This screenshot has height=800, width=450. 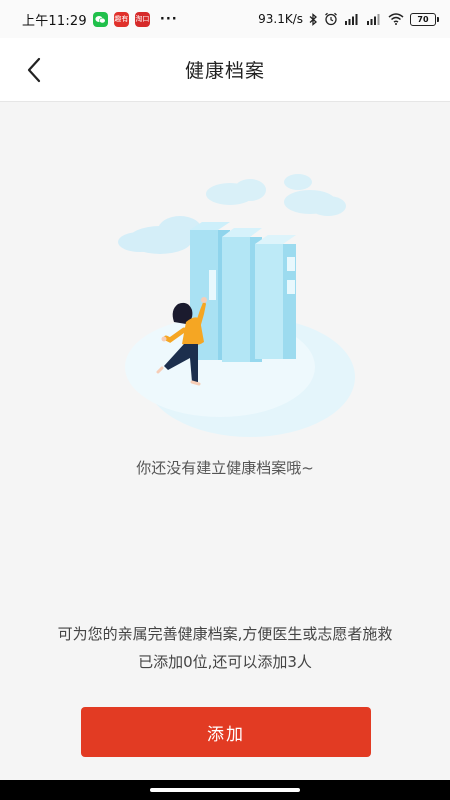 I want to click on signal-2-icon, so click(x=374, y=19).